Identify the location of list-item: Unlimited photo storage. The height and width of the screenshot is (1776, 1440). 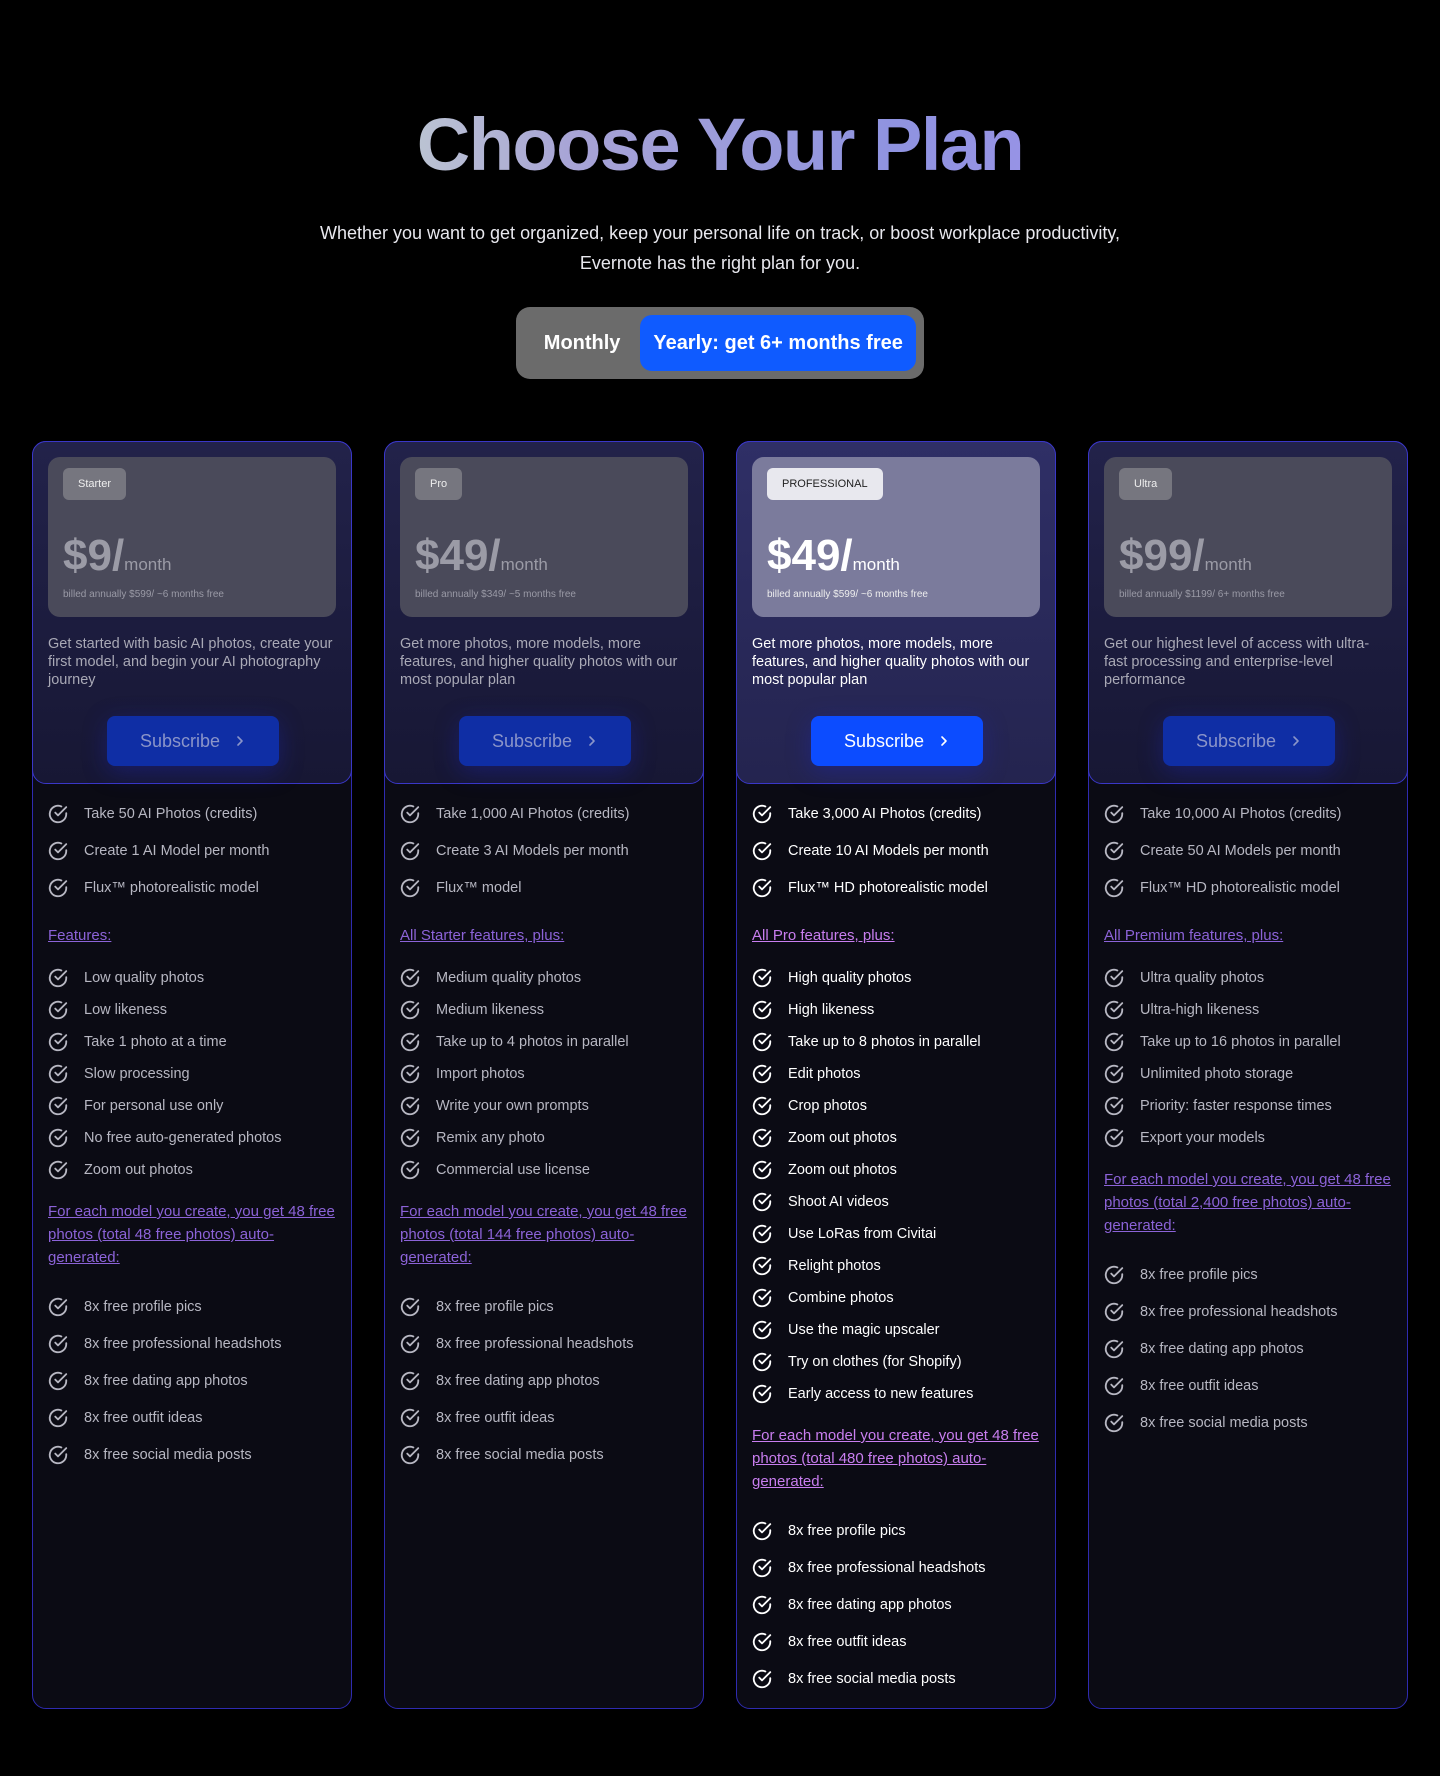
(1253, 1074).